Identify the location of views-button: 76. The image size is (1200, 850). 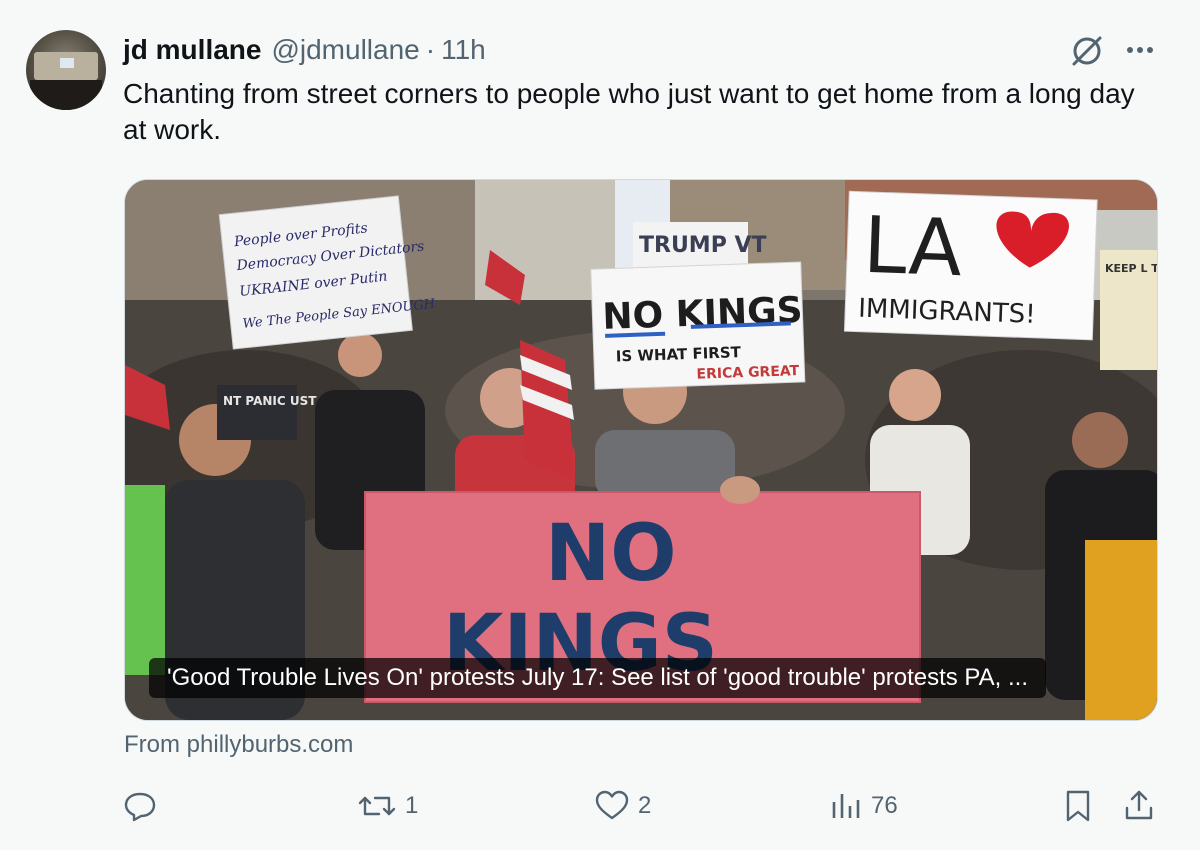
(863, 806).